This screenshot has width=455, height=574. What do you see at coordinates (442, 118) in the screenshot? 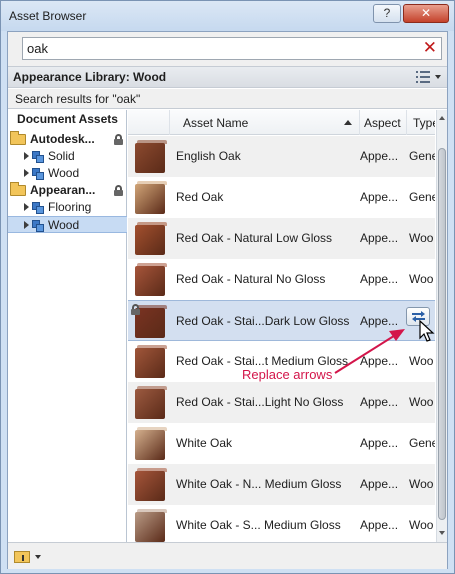
I see `scroll-up-icon` at bounding box center [442, 118].